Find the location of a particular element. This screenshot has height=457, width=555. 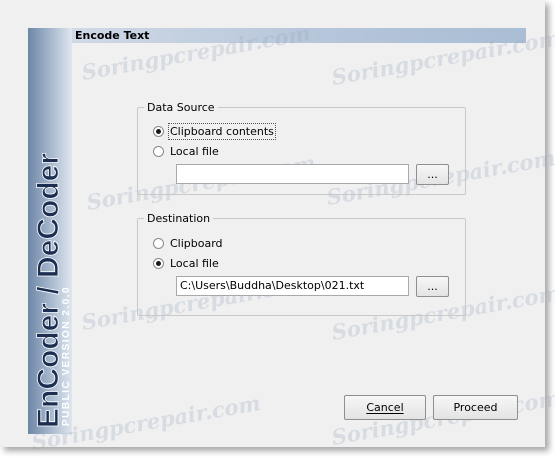

branding-sidebar: EnCoder / DeCoder PUBLIC VERSION 2.0.0 is located at coordinates (50, 231).